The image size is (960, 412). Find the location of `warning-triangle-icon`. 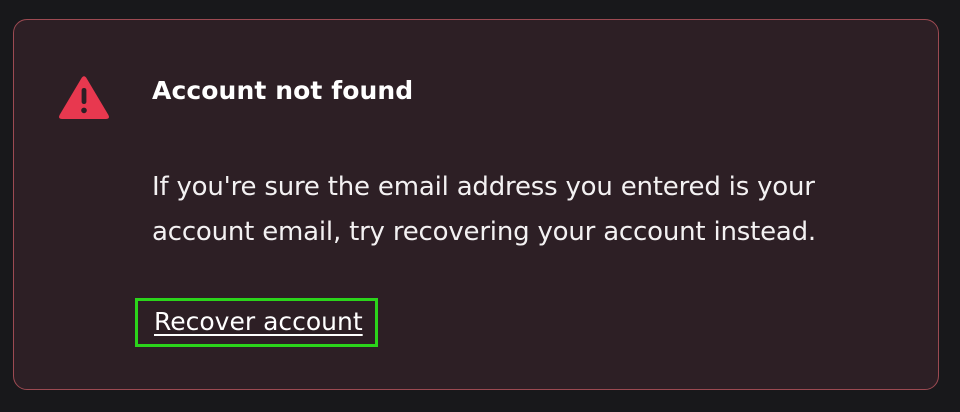

warning-triangle-icon is located at coordinates (84, 97).